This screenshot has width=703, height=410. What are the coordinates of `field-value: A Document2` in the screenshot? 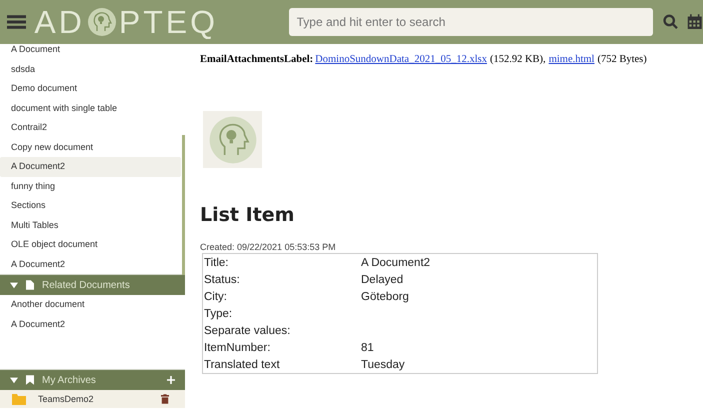 It's located at (395, 262).